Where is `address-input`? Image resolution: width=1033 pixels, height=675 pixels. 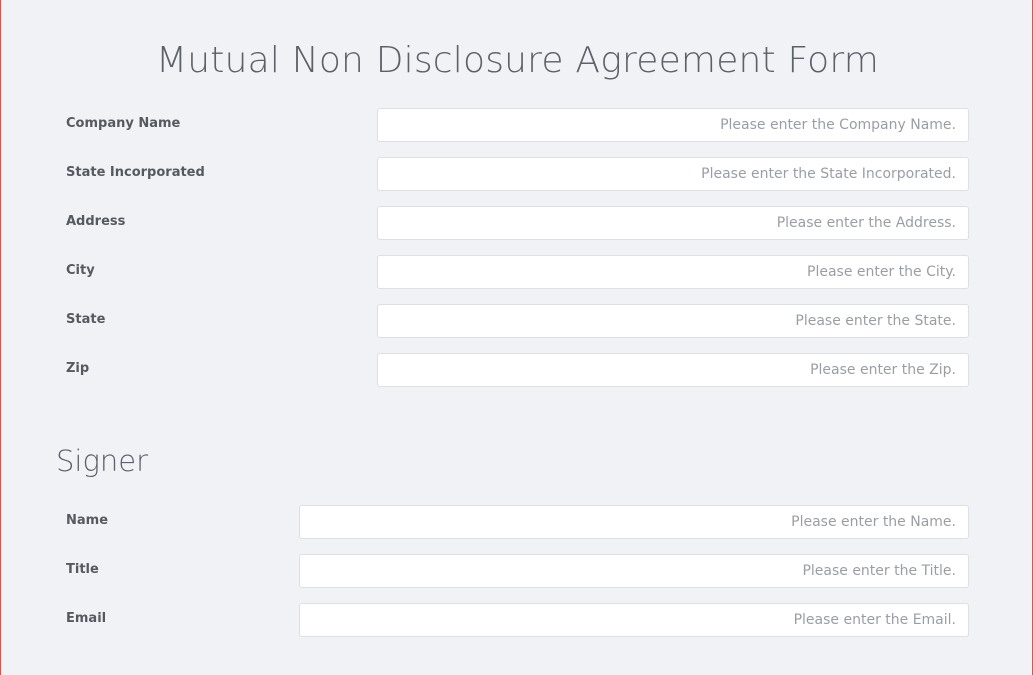
address-input is located at coordinates (673, 223).